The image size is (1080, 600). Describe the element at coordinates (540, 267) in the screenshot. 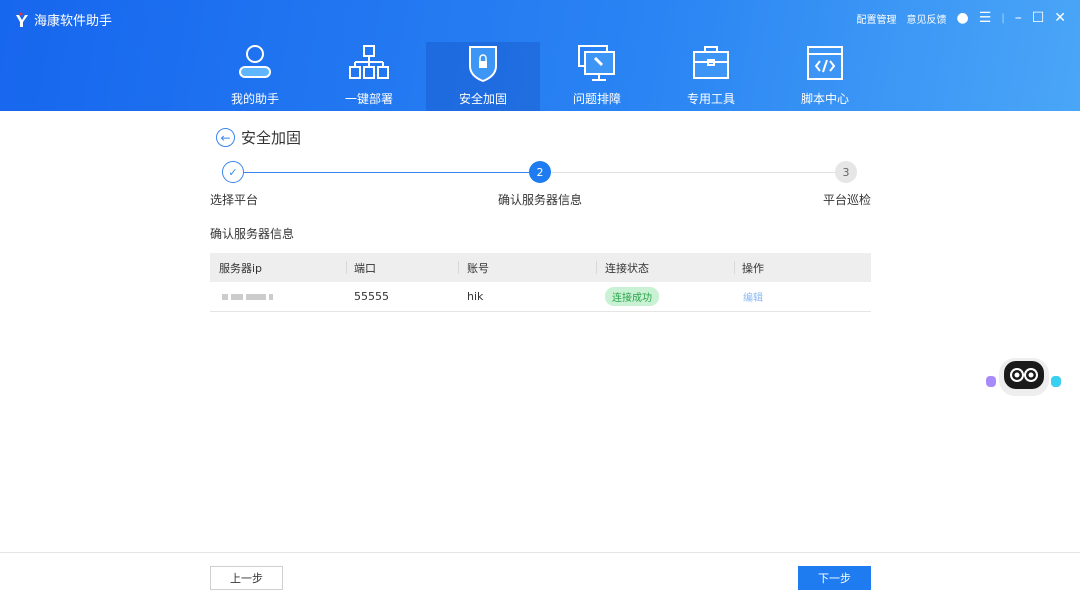

I see `table-header: 服务器ip 端口 账号 连接状态 操作` at that location.